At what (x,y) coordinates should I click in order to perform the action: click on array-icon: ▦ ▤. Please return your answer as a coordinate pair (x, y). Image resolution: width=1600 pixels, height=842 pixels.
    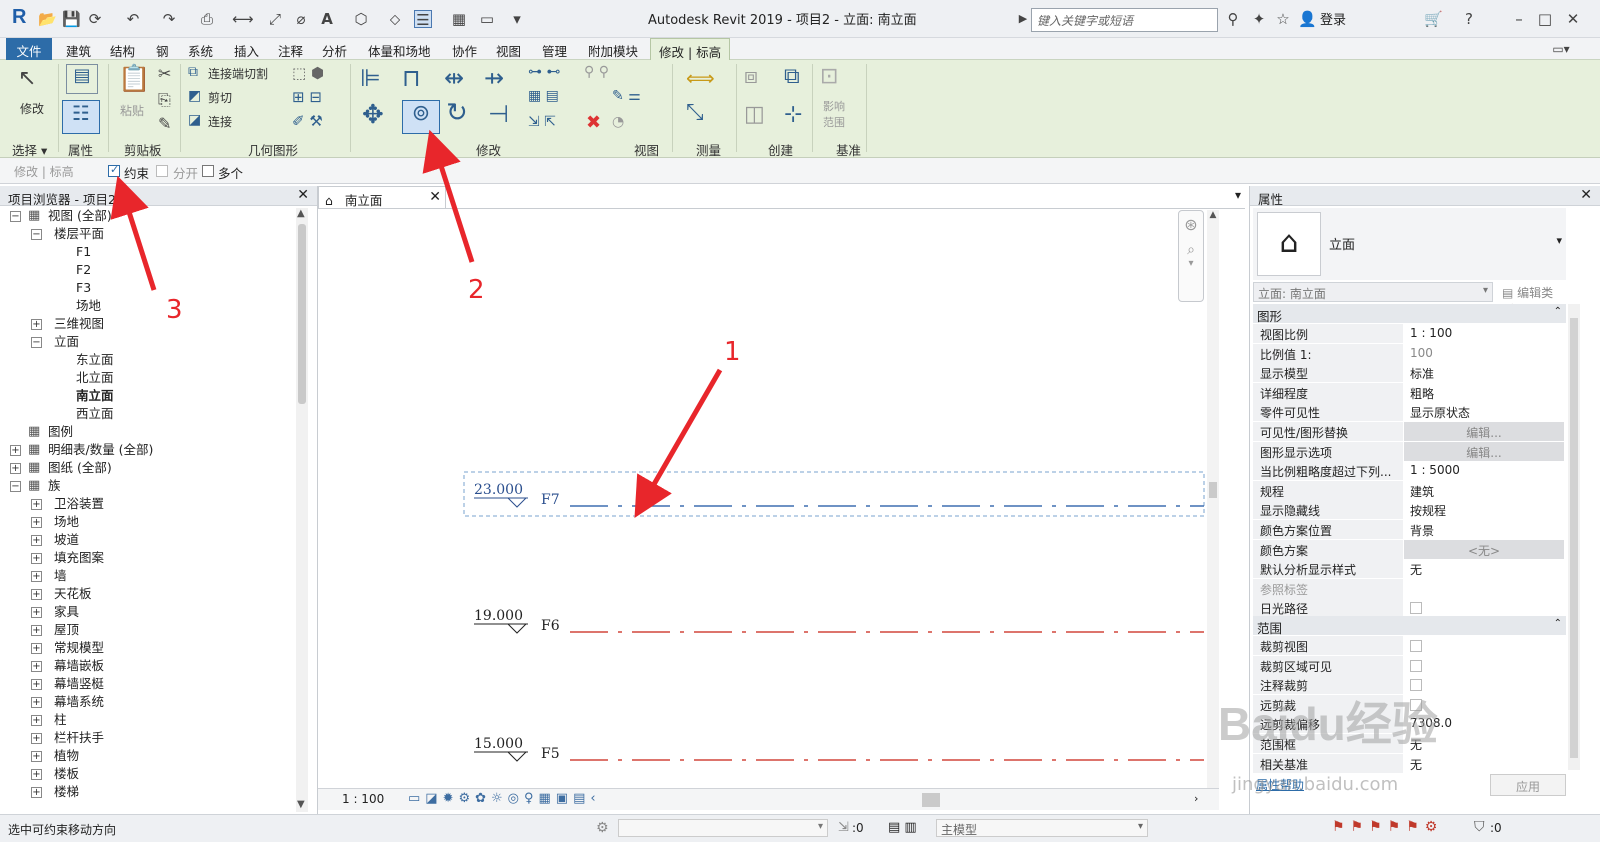
    Looking at the image, I should click on (543, 96).